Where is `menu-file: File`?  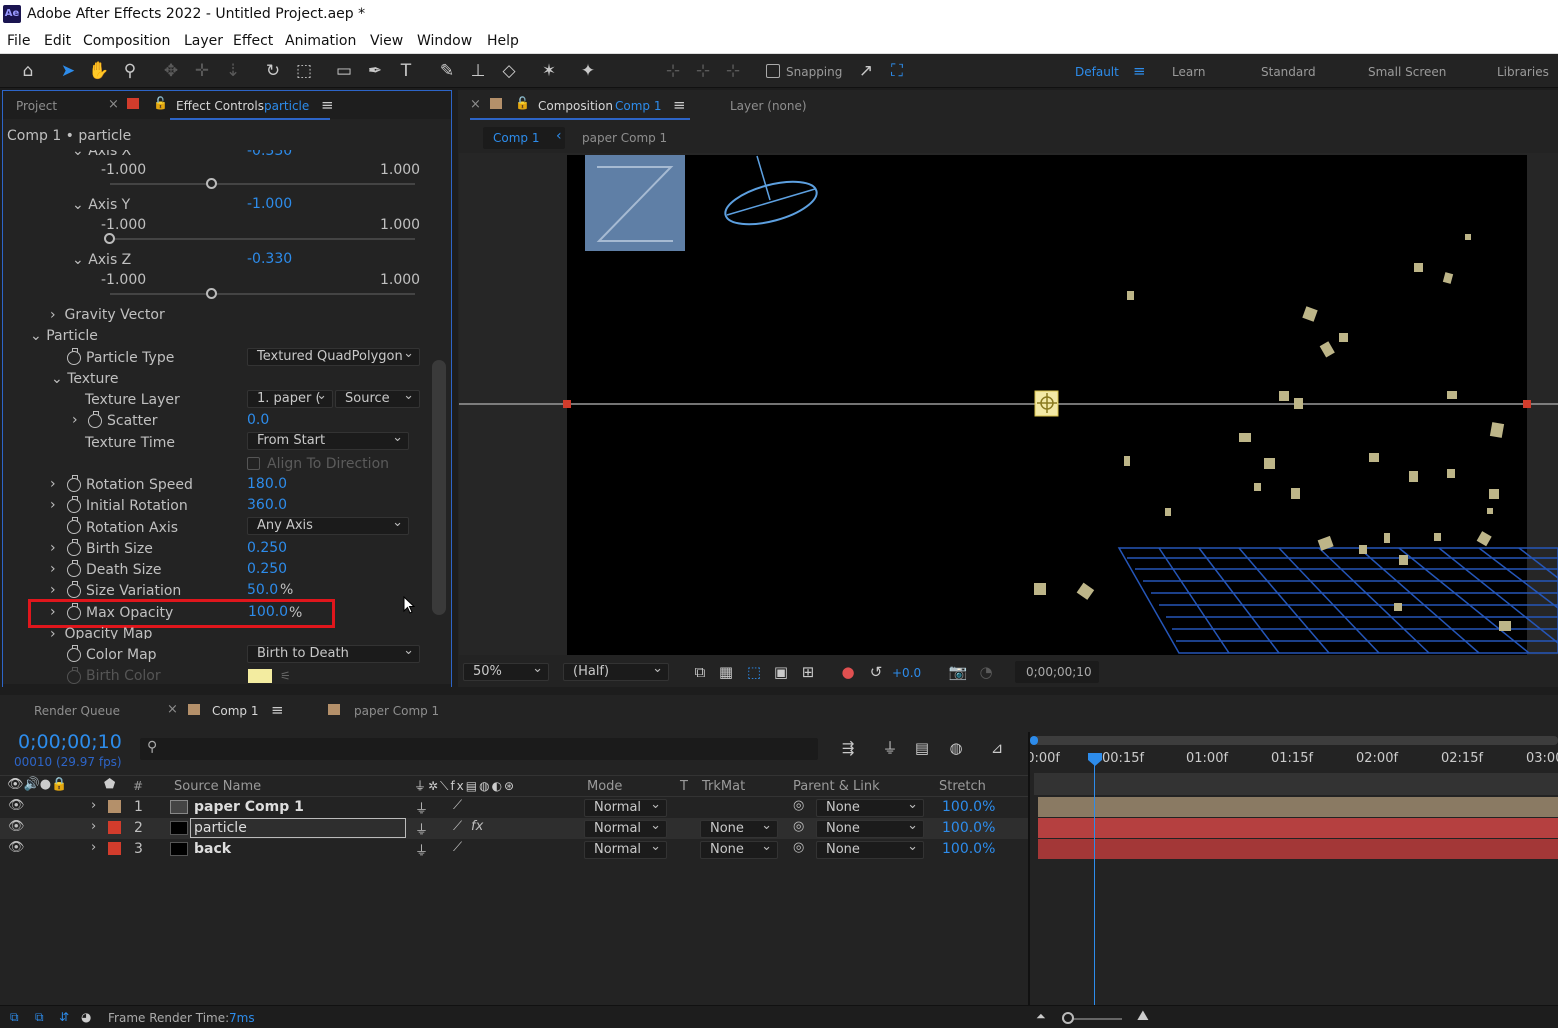 menu-file: File is located at coordinates (18, 41).